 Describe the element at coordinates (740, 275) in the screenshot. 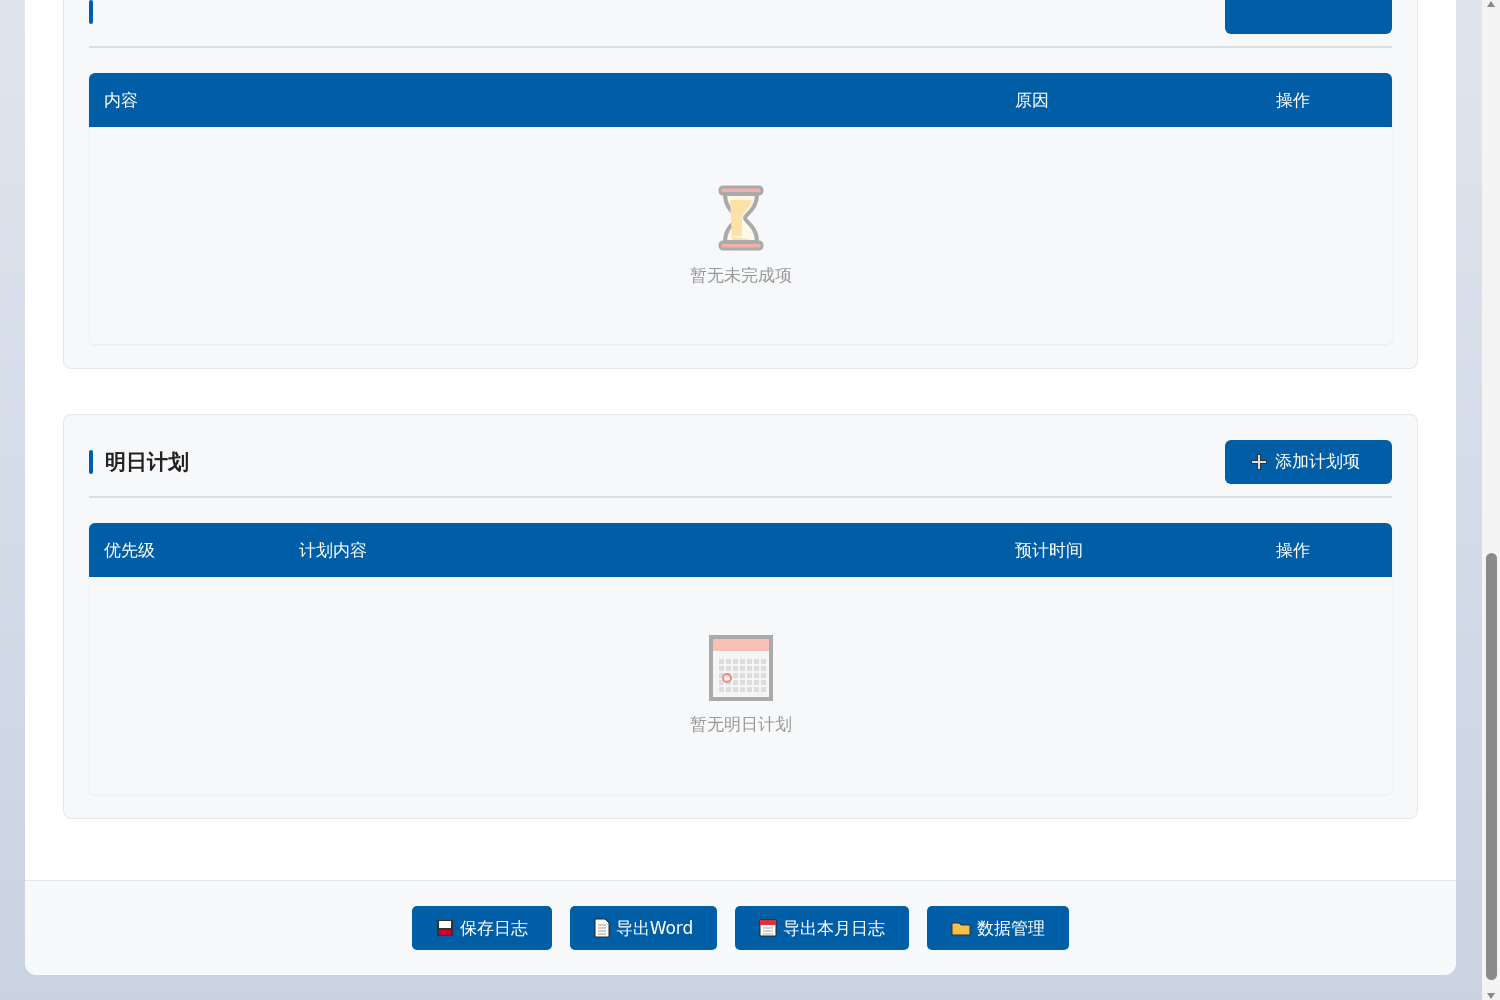

I see `empty-state-text: 暂无未完成项` at that location.